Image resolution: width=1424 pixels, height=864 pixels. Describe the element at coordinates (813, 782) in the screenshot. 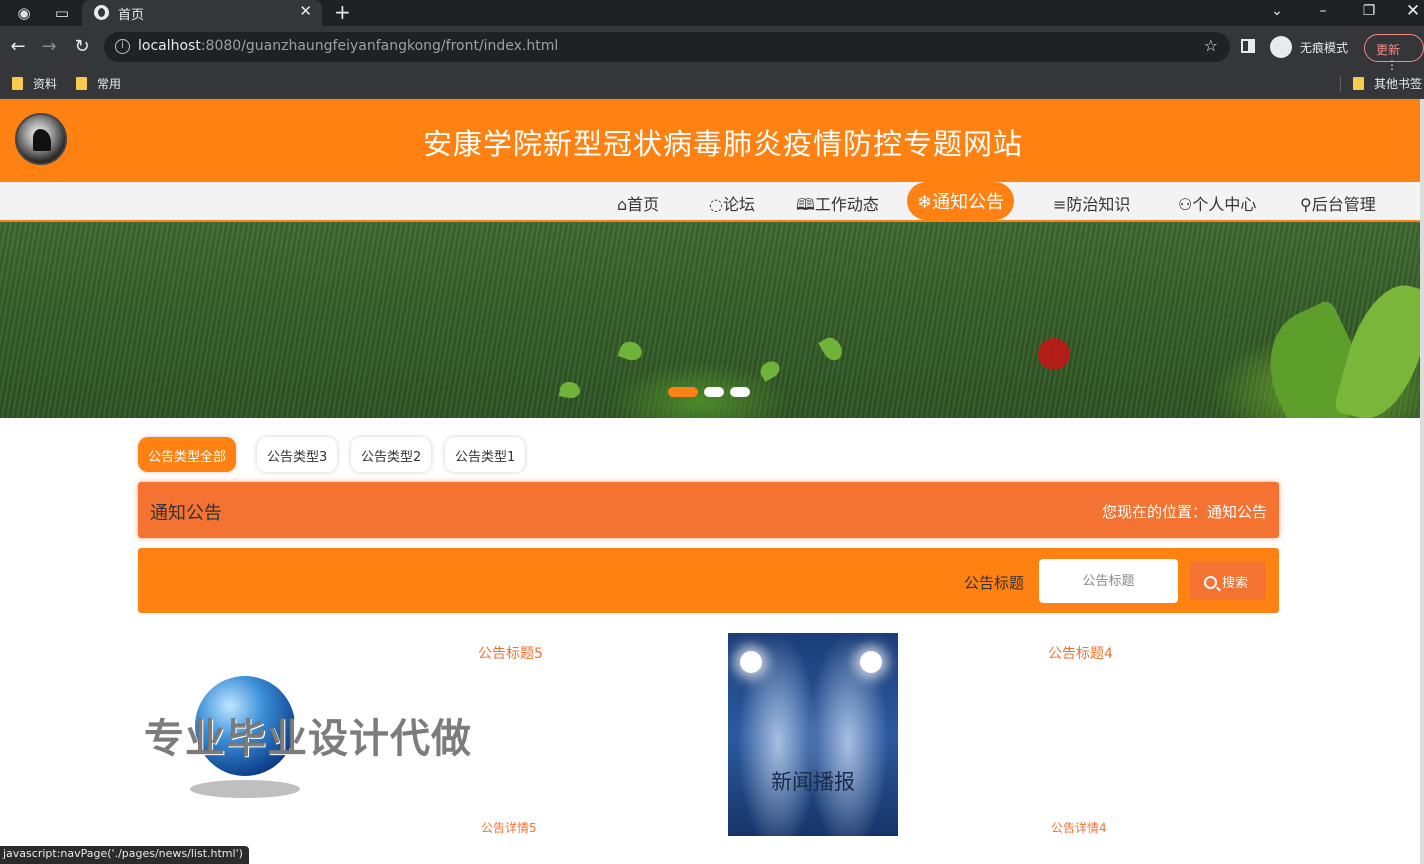

I see `news-image-2-text: 新闻播报` at that location.